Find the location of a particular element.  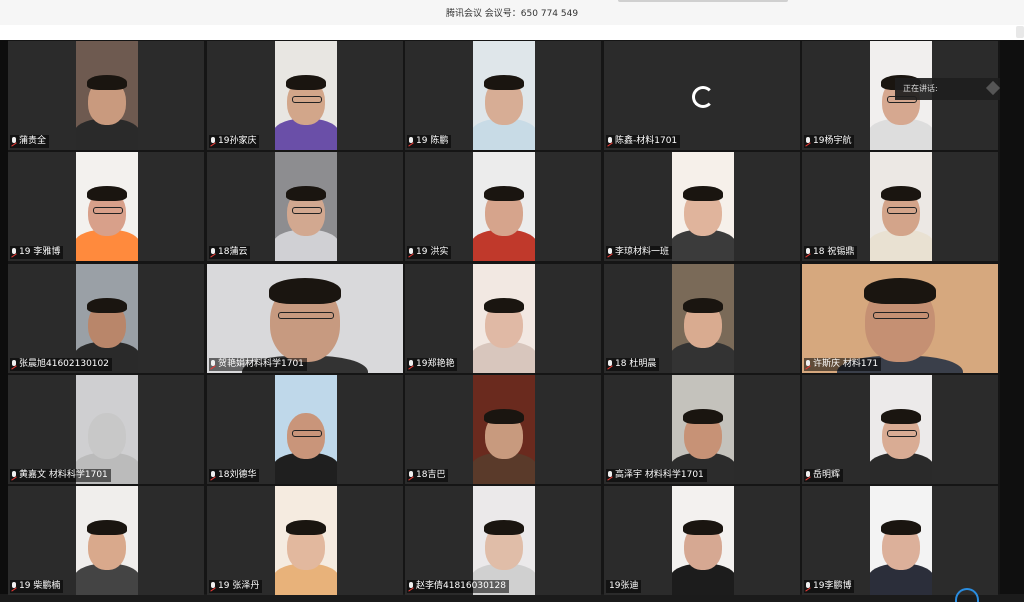

participant-tile: 19 张泽丹 is located at coordinates (305, 540).